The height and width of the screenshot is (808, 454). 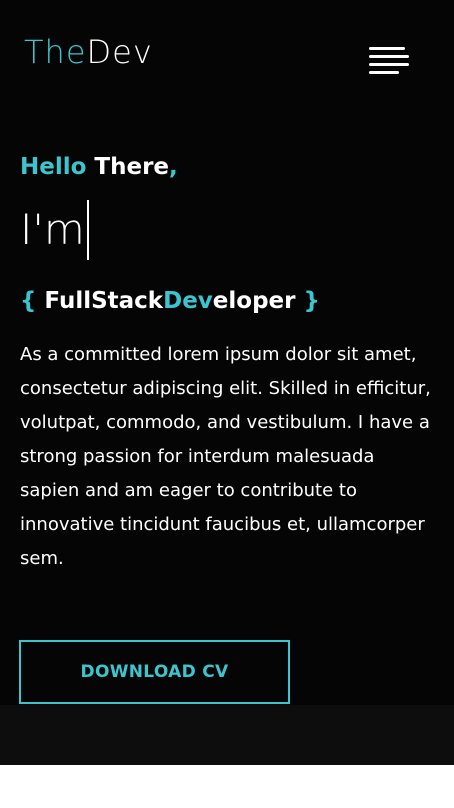 I want to click on role-close-brace: }, so click(x=311, y=301).